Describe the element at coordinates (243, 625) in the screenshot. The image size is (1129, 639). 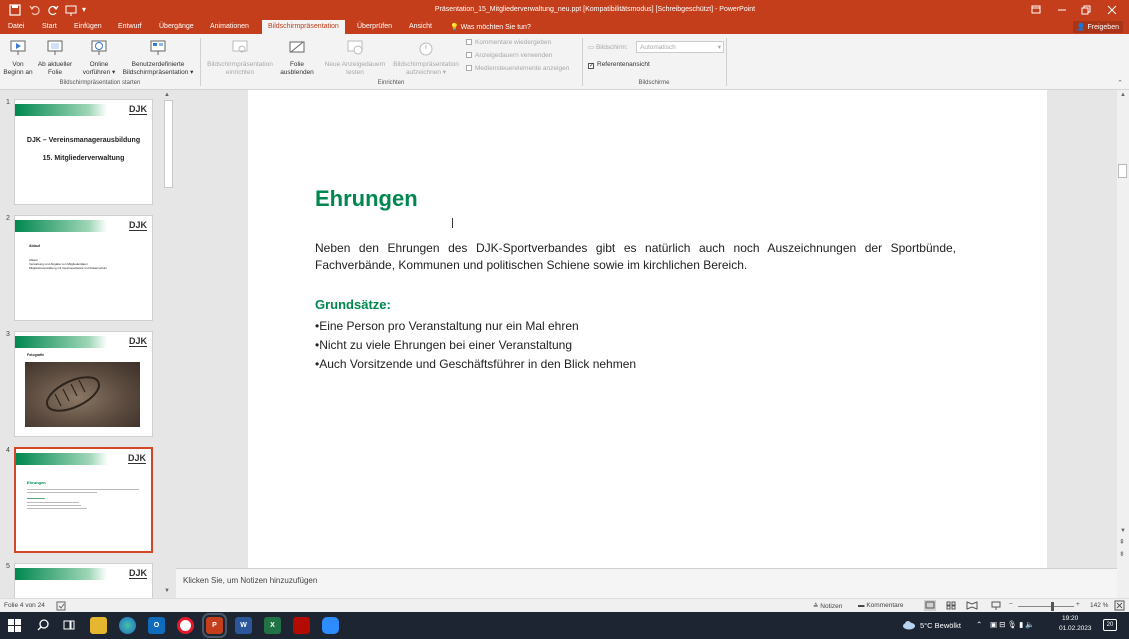
I see `word-icon: W` at that location.